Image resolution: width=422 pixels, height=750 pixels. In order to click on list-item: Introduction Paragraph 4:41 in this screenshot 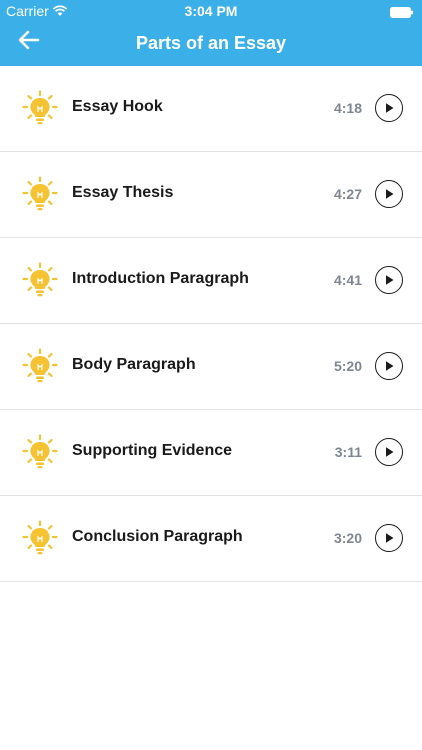, I will do `click(211, 281)`.